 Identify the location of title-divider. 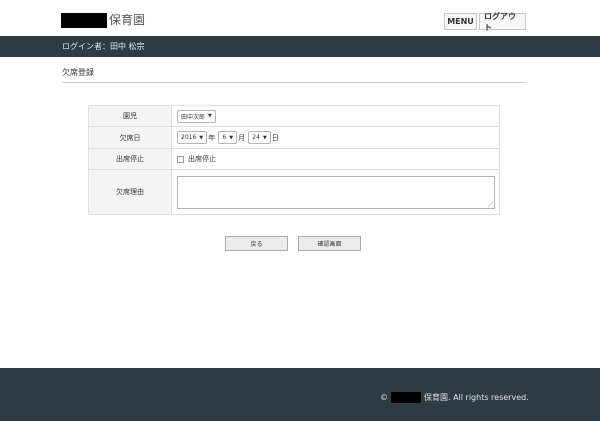
(294, 82).